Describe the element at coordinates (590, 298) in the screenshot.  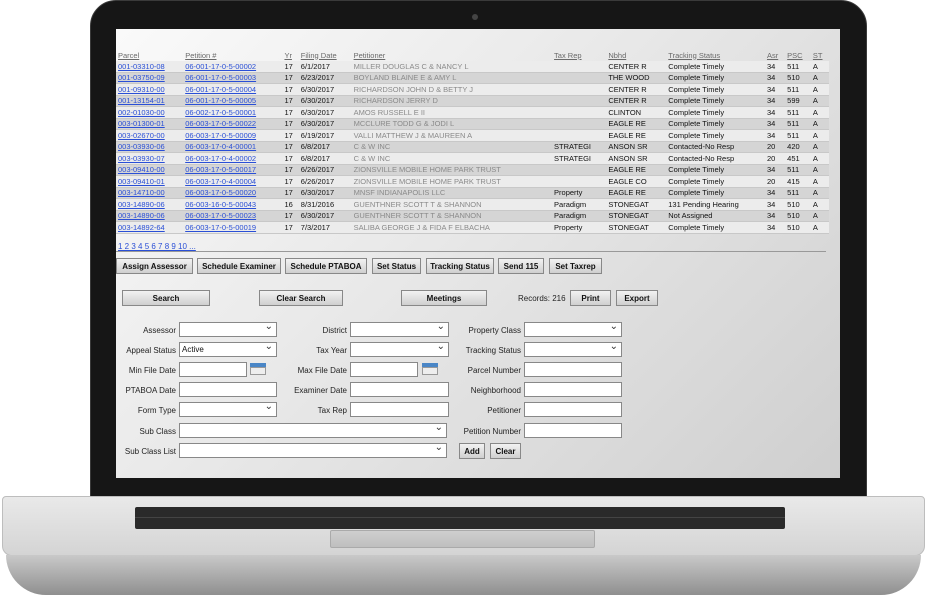
I see `print-button: Print` at that location.